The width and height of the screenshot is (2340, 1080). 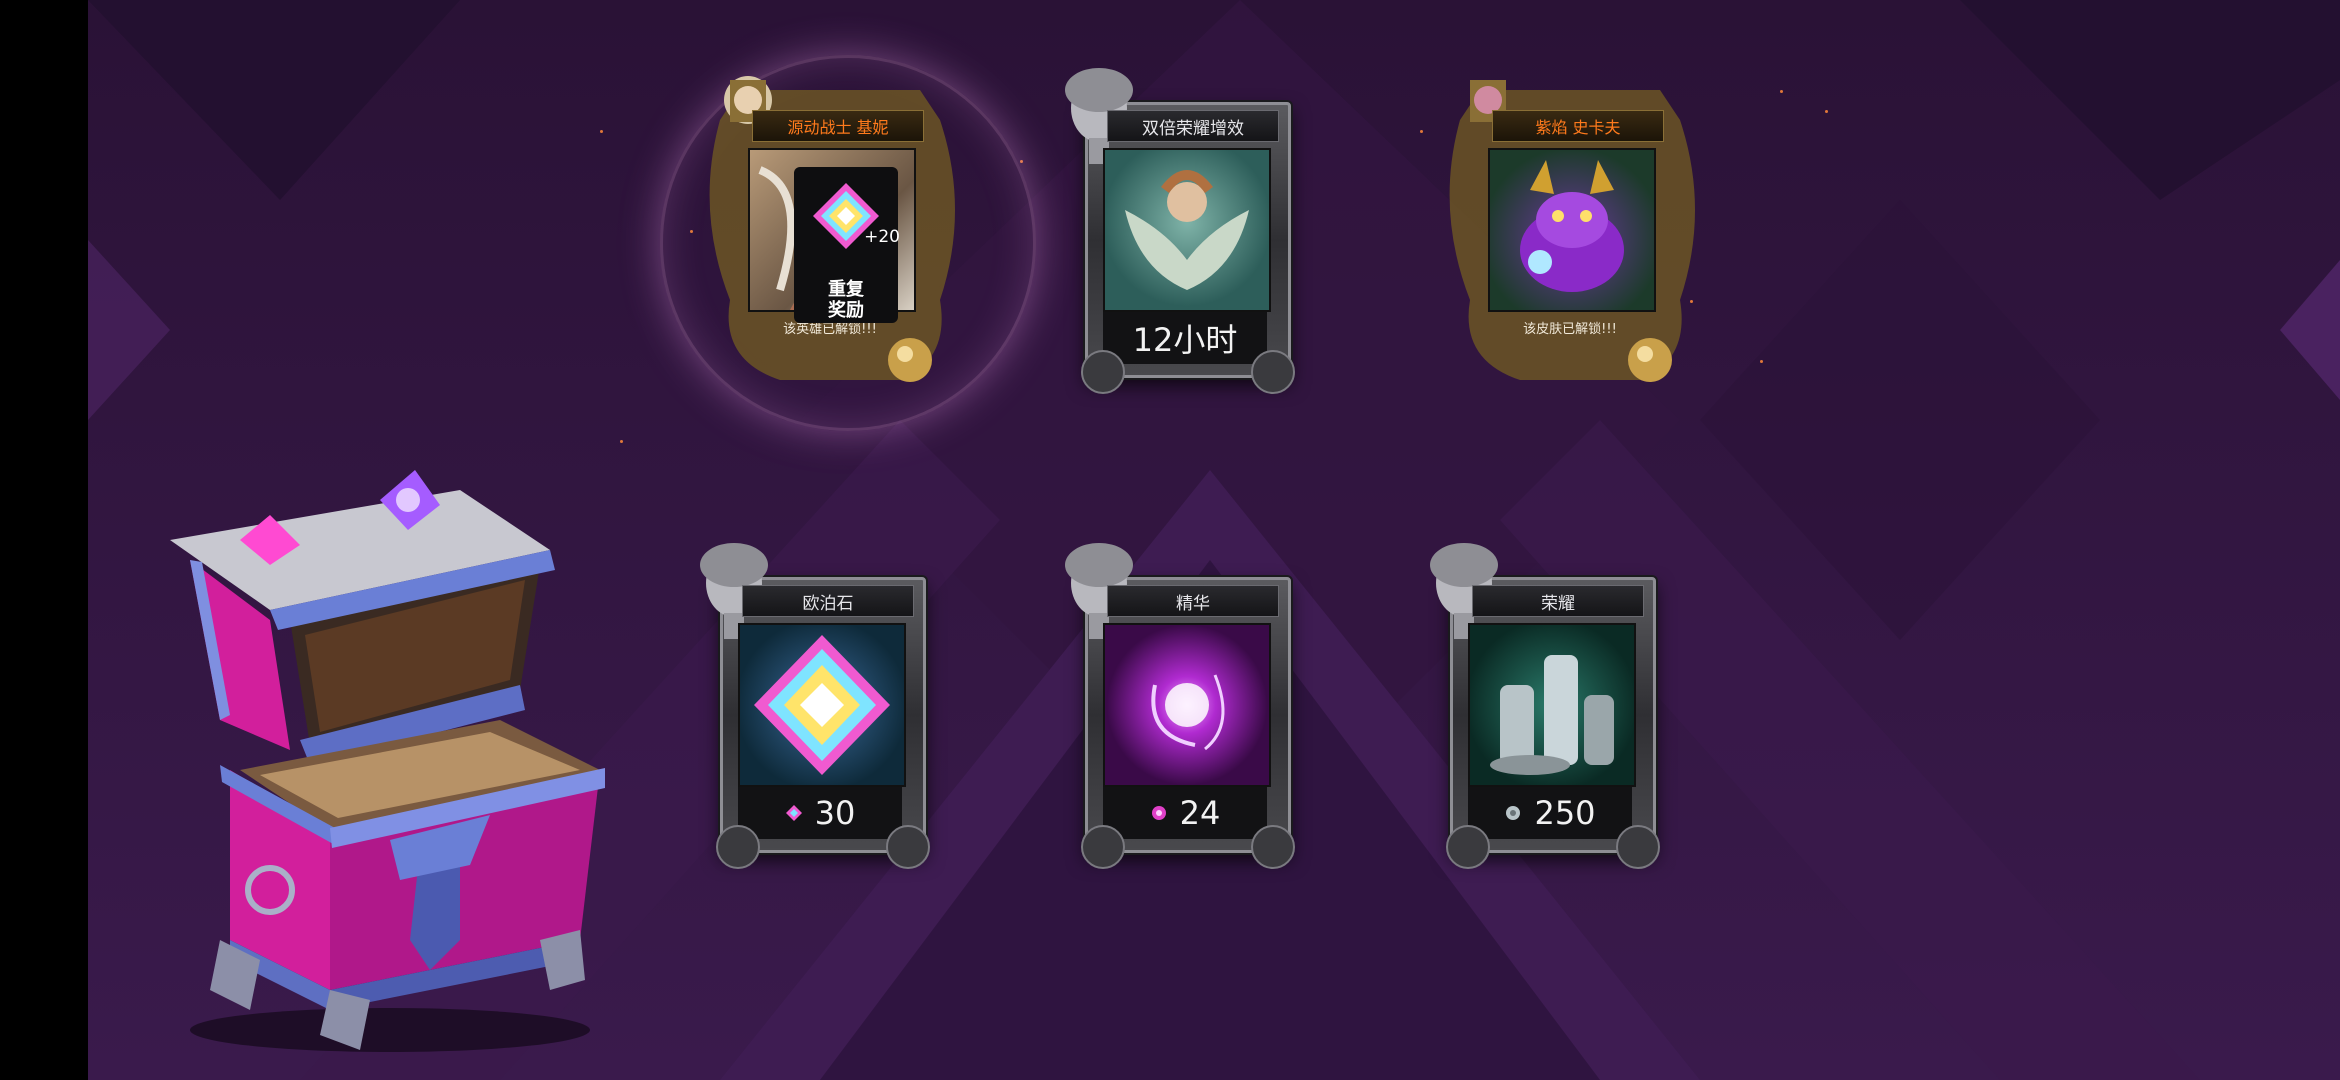 I want to click on angel-figure-icon, so click(x=1187, y=230).